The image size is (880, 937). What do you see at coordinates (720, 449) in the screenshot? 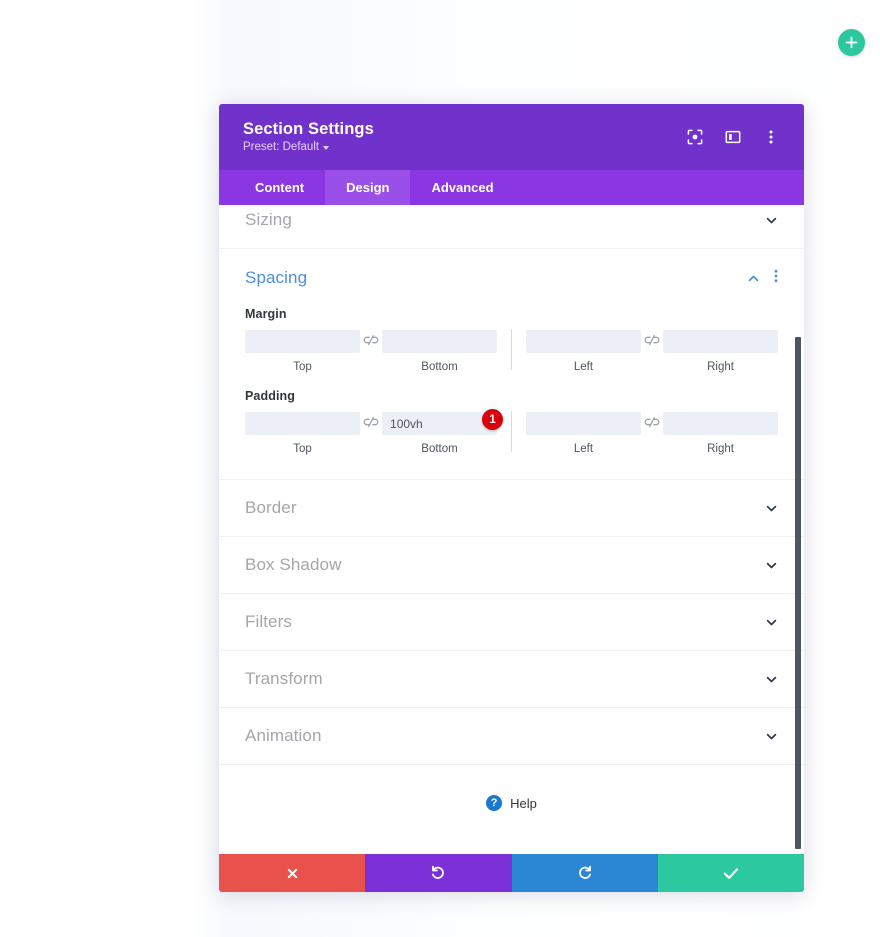
I see `padding-right-caption: Right` at bounding box center [720, 449].